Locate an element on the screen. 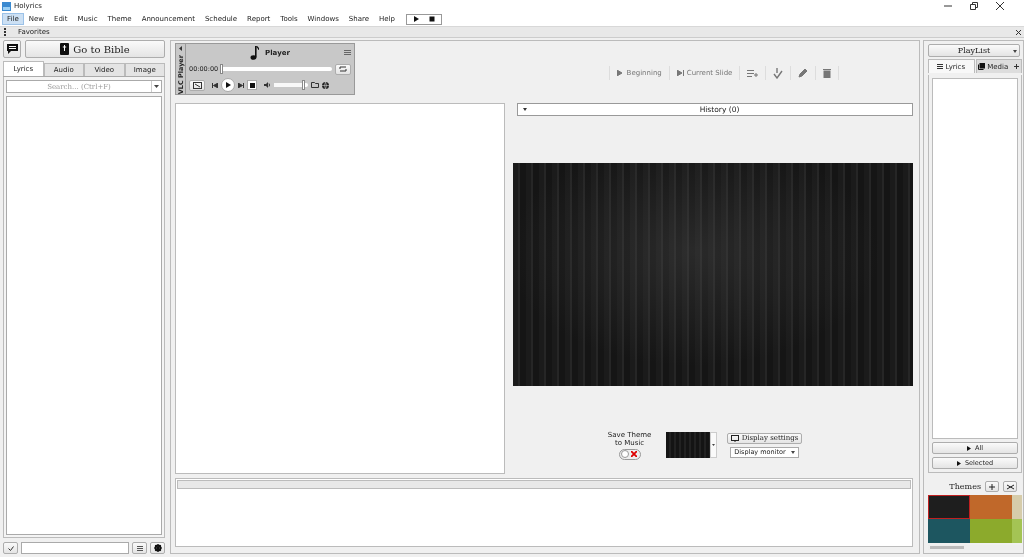 The width and height of the screenshot is (1024, 557). settings-button is located at coordinates (157, 548).